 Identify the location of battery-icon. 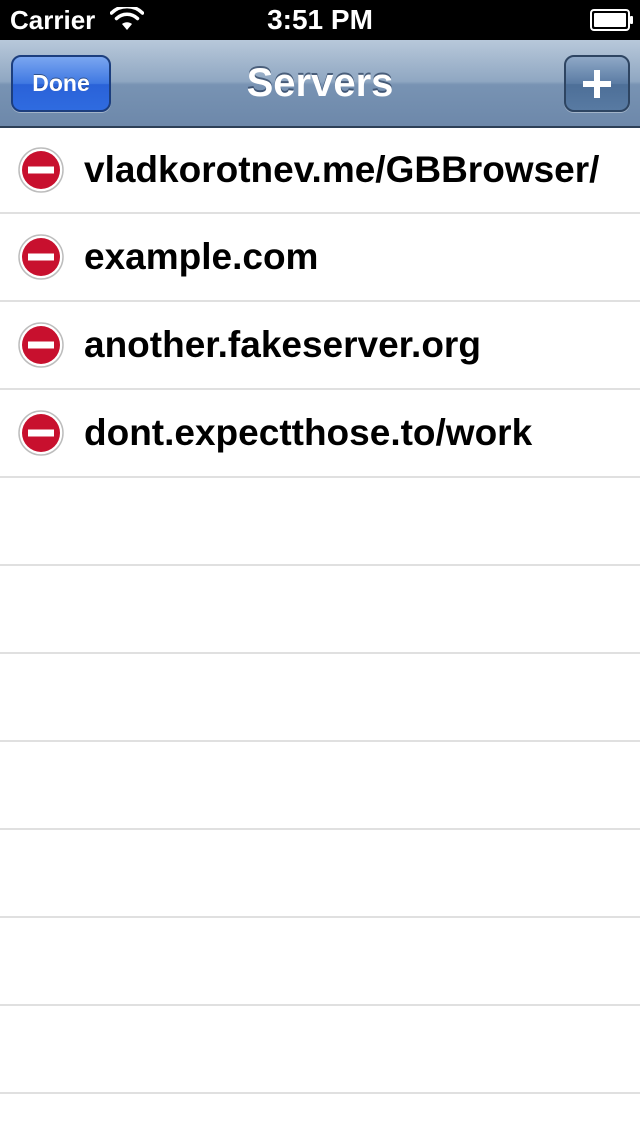
(611, 20).